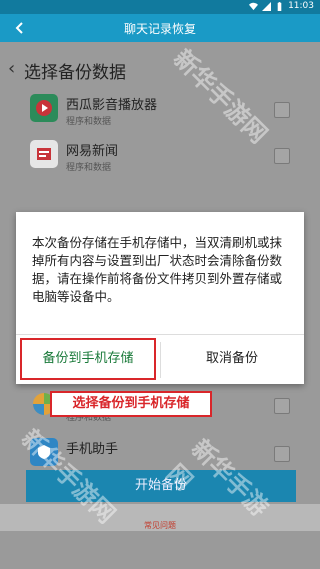  What do you see at coordinates (44, 154) in the screenshot?
I see `news-app-icon` at bounding box center [44, 154].